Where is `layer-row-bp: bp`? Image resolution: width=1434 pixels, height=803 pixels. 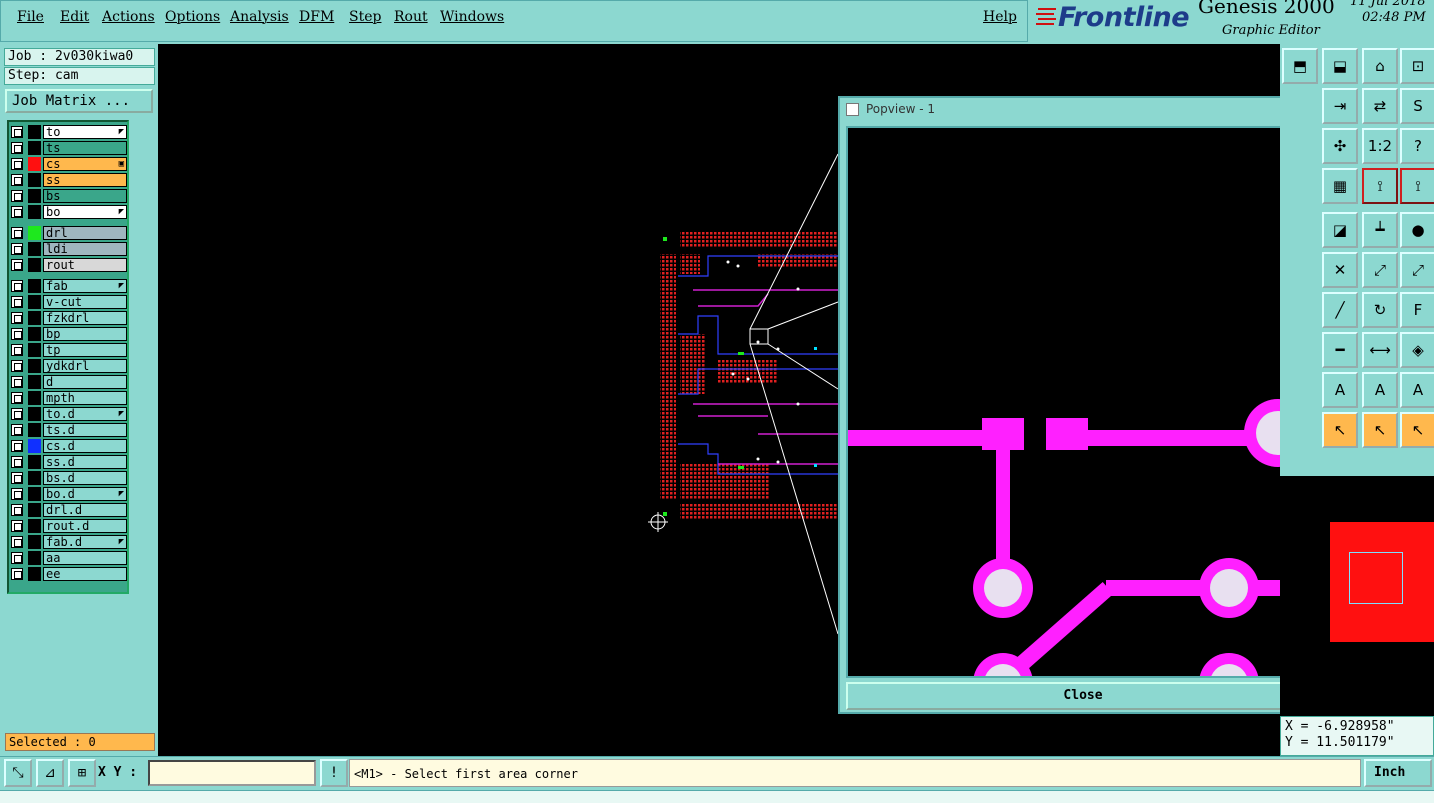 layer-row-bp: bp is located at coordinates (69, 334).